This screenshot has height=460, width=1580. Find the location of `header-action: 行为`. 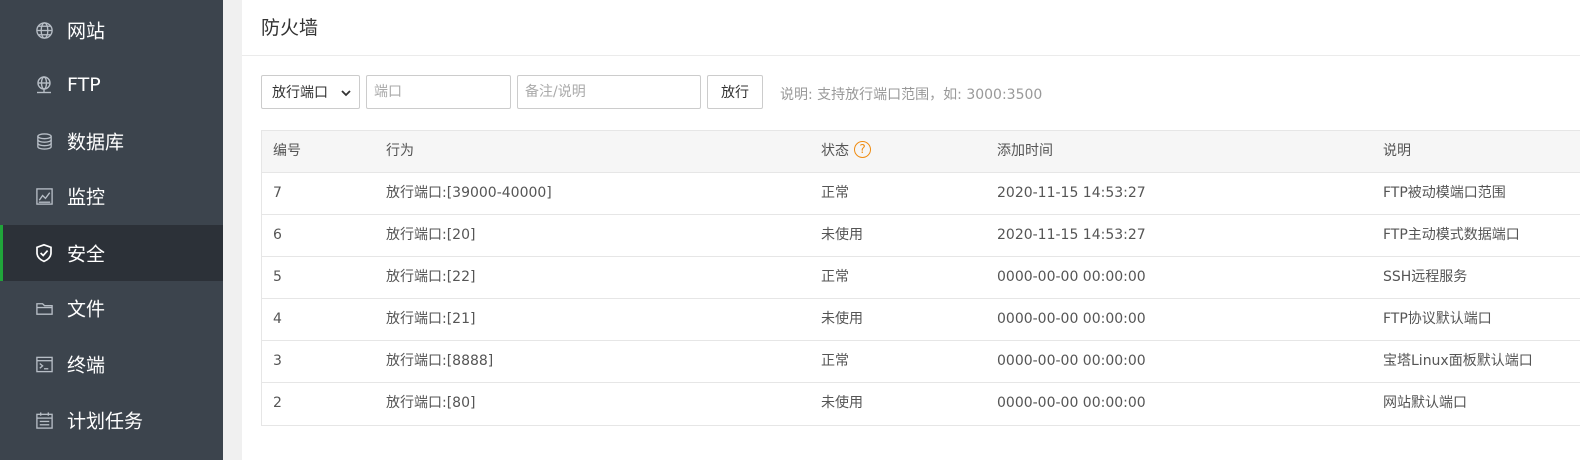

header-action: 行为 is located at coordinates (400, 151).